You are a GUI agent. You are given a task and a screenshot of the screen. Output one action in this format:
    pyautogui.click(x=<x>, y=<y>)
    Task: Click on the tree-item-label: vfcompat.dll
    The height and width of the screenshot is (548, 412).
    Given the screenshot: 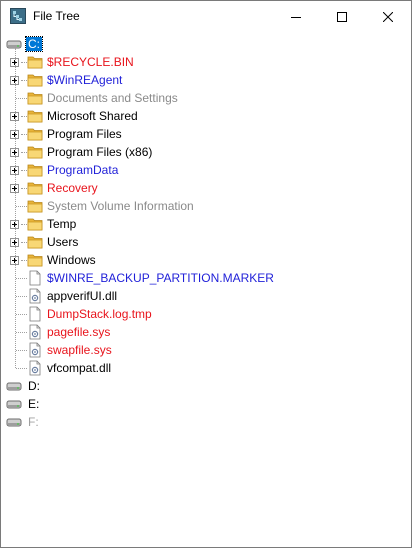 What is the action you would take?
    pyautogui.click(x=79, y=368)
    